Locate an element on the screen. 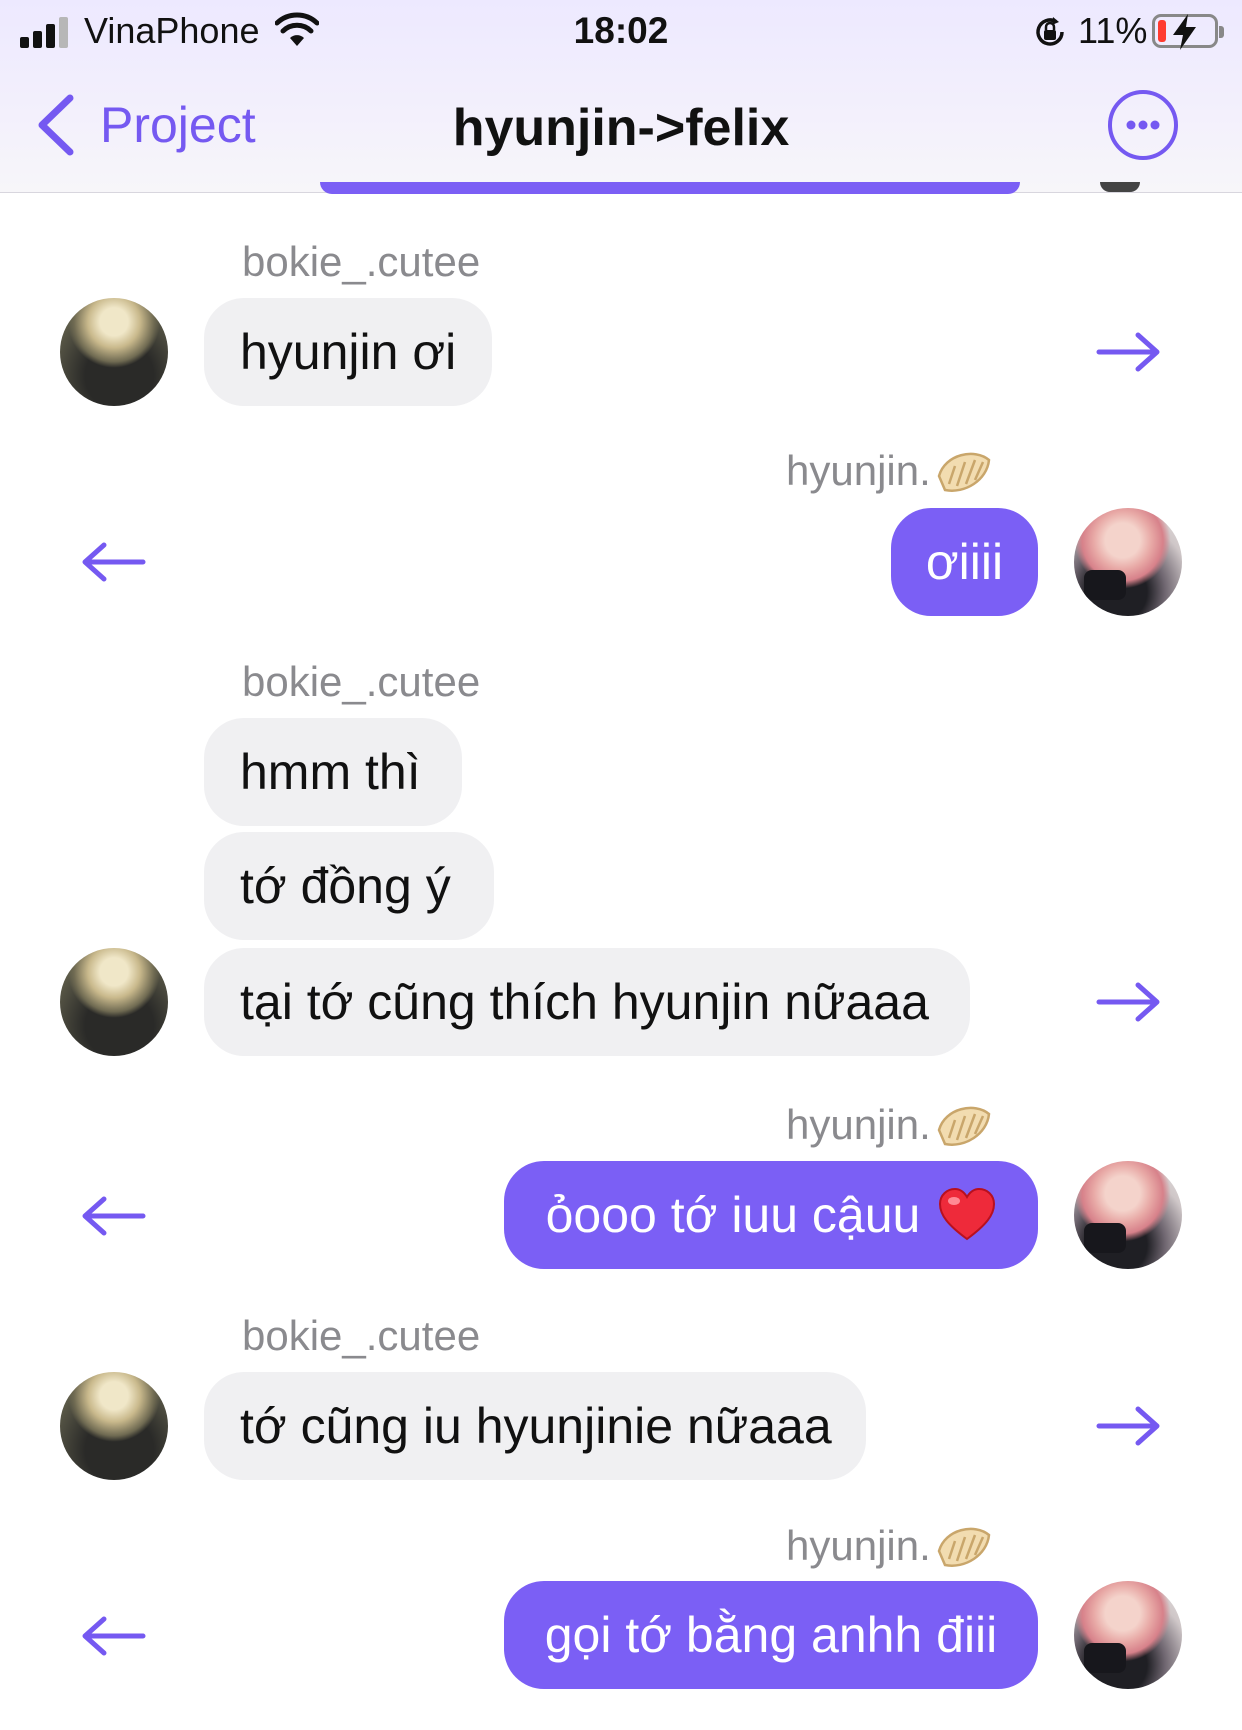  ellipsis-icon is located at coordinates (1143, 125).